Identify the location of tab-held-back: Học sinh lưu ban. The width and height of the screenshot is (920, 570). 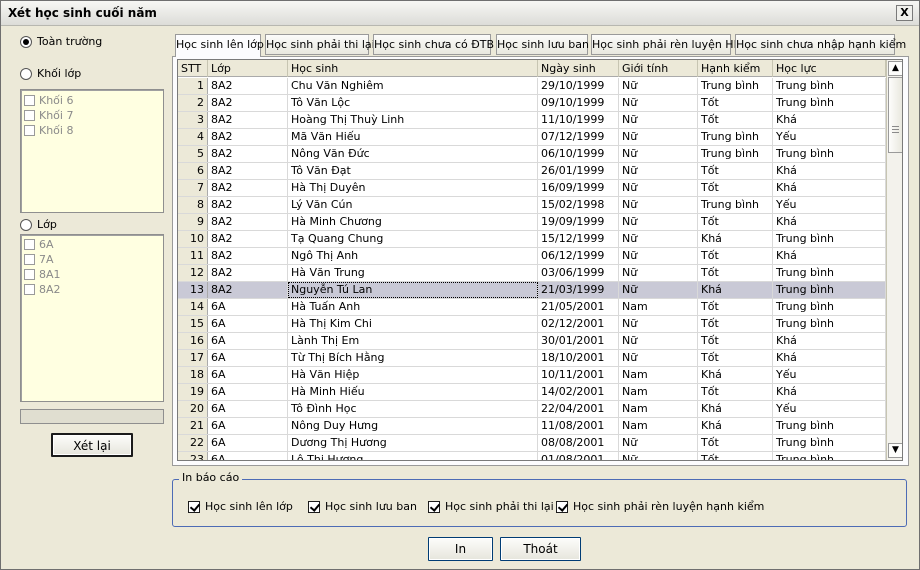
(542, 44).